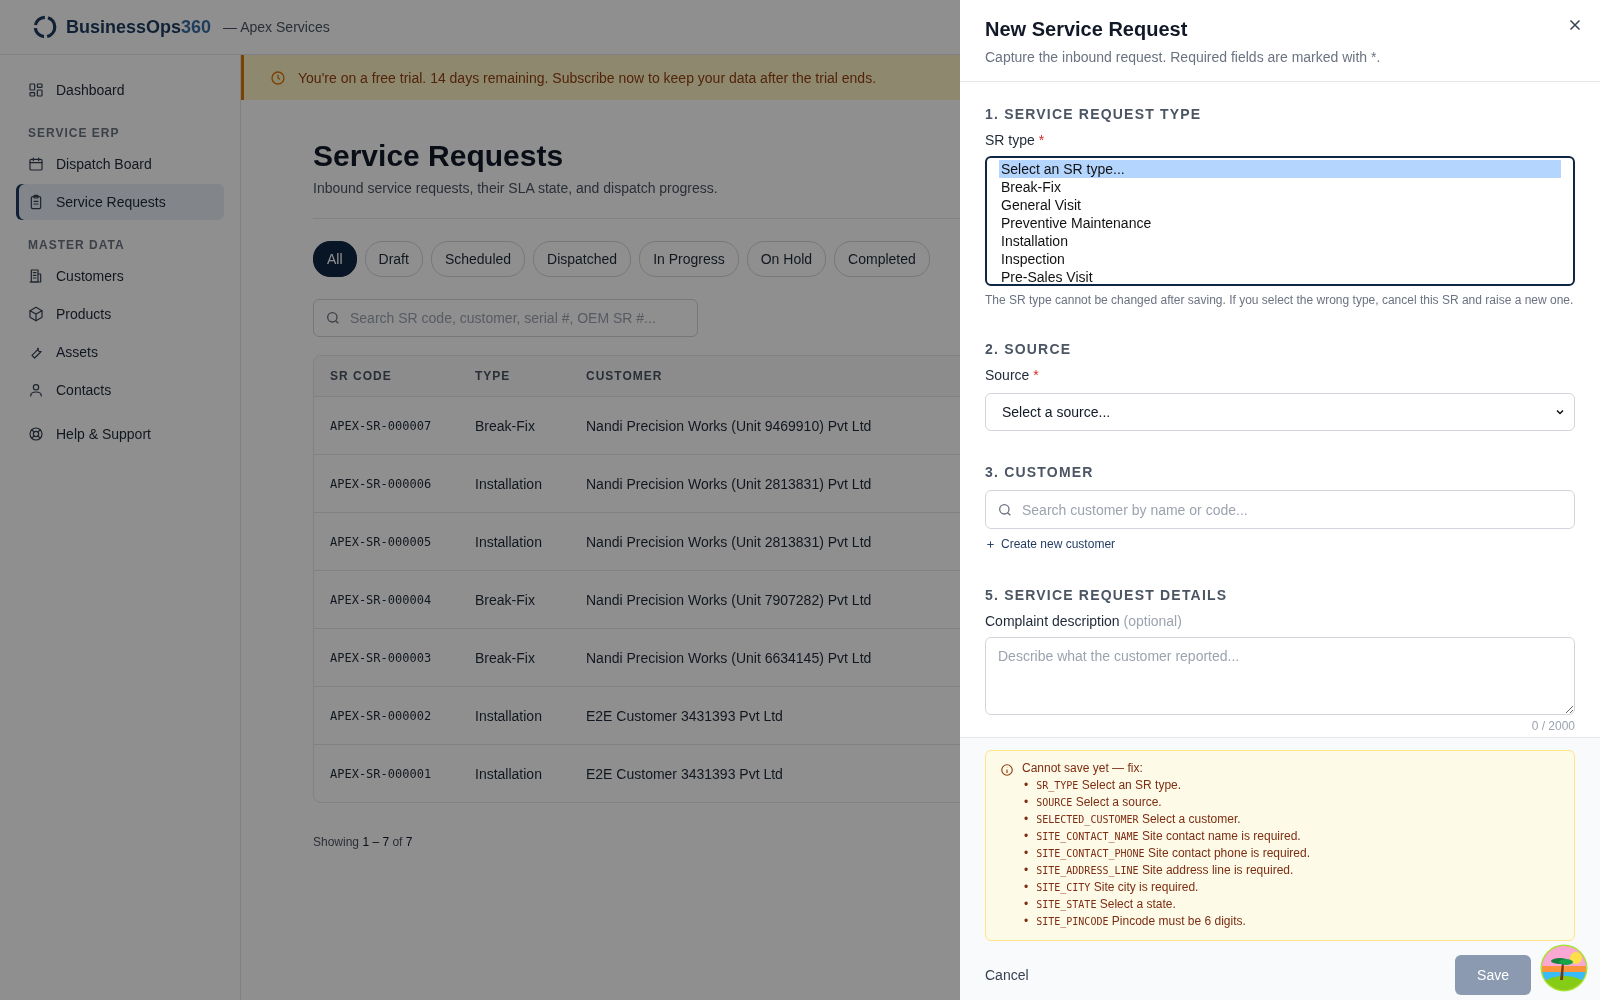 This screenshot has height=1000, width=1600. Describe the element at coordinates (36, 202) in the screenshot. I see `clipboard-icon` at that location.